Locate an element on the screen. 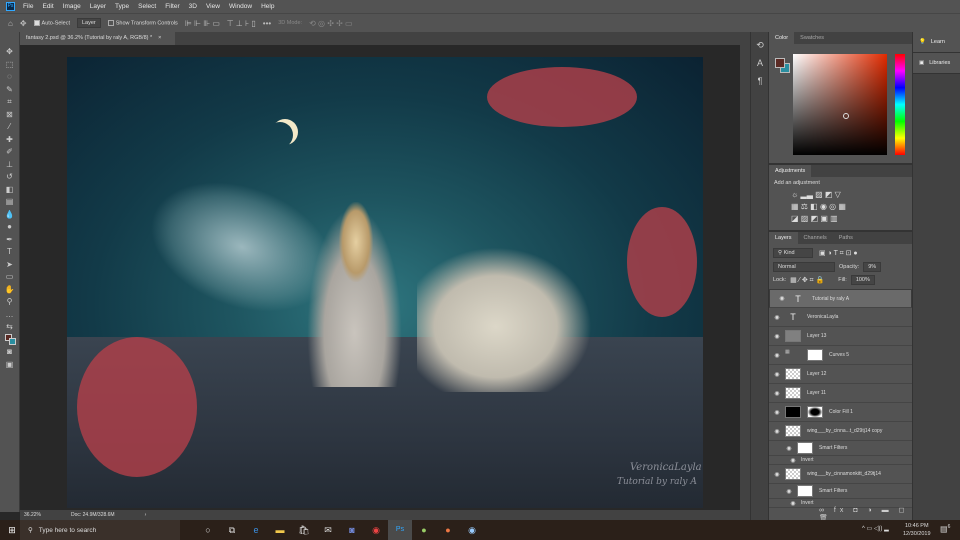  history-brush-icon: ↺ is located at coordinates (10, 177).